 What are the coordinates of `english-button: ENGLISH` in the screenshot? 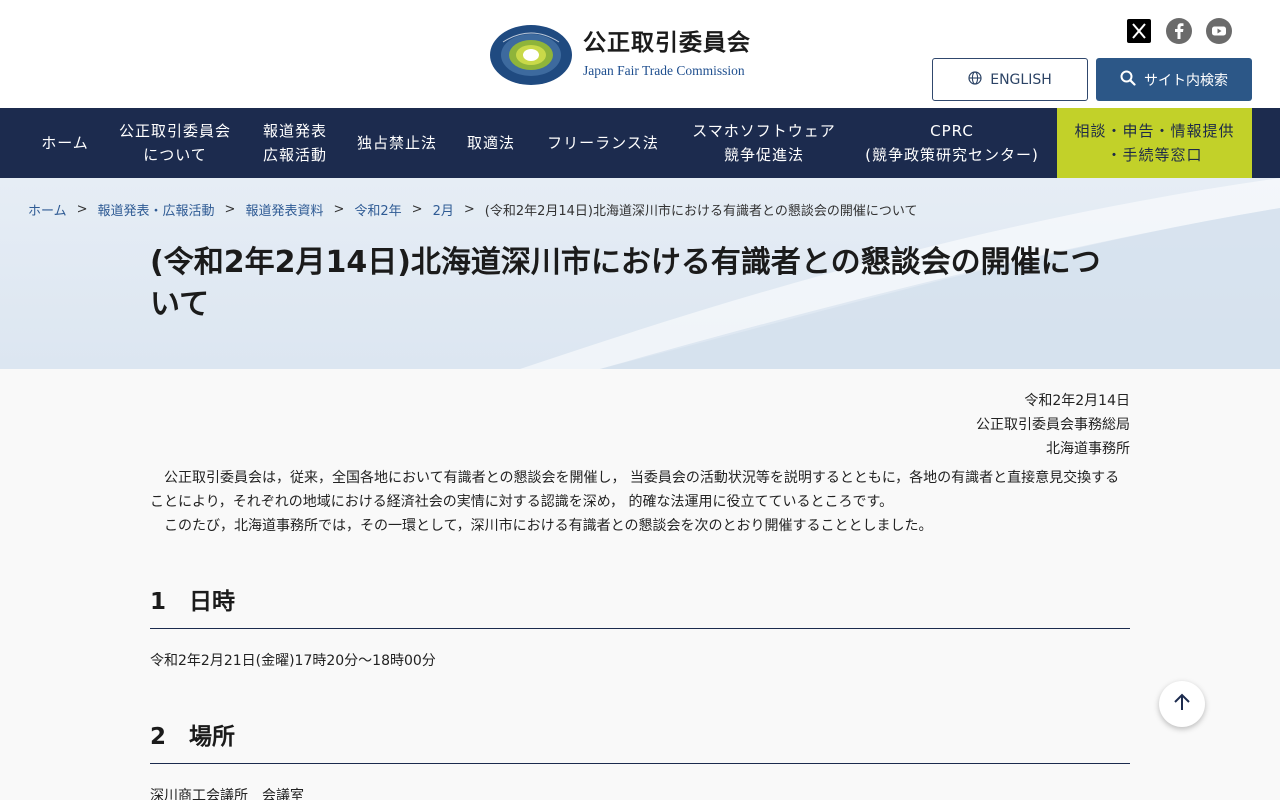 It's located at (1010, 79).